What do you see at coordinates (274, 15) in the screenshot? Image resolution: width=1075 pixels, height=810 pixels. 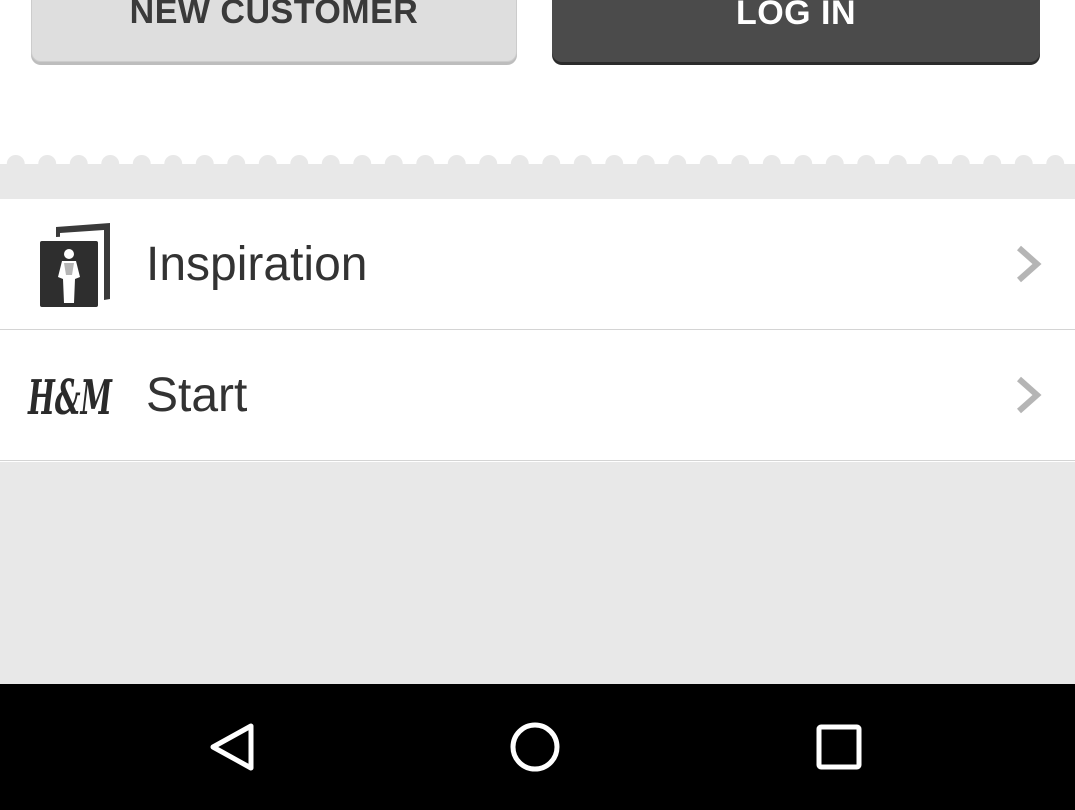 I see `new-customer-label: NEW CUSTOMER` at bounding box center [274, 15].